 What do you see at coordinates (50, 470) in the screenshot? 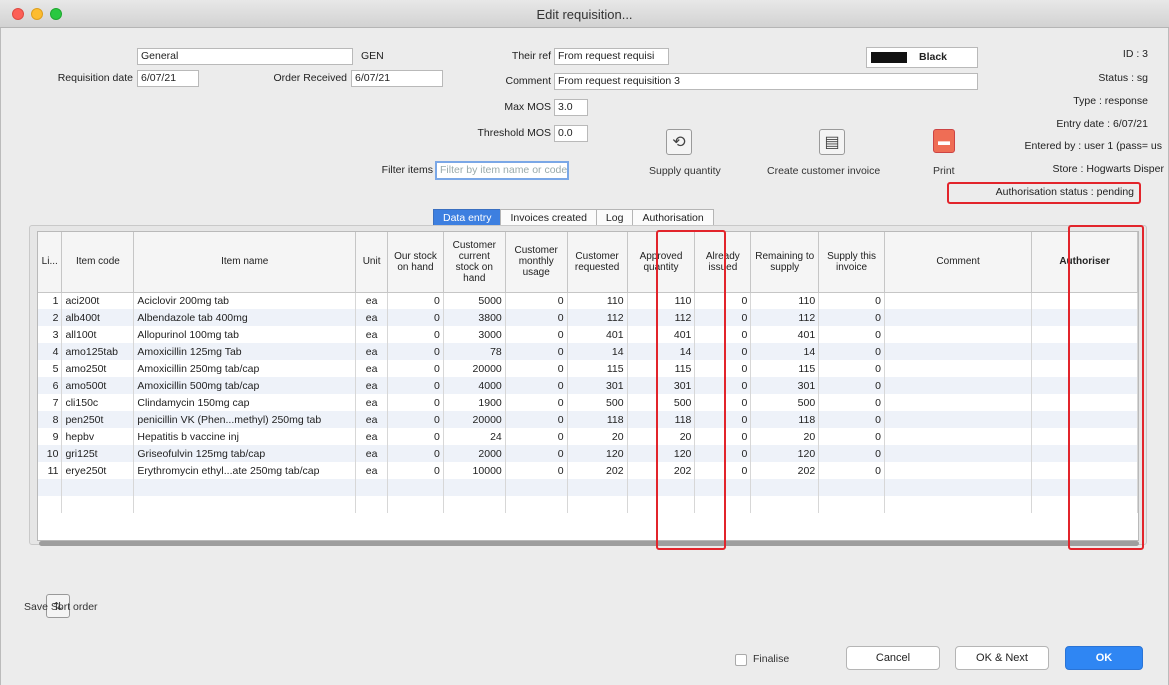
I see `cell-line-number: 11` at bounding box center [50, 470].